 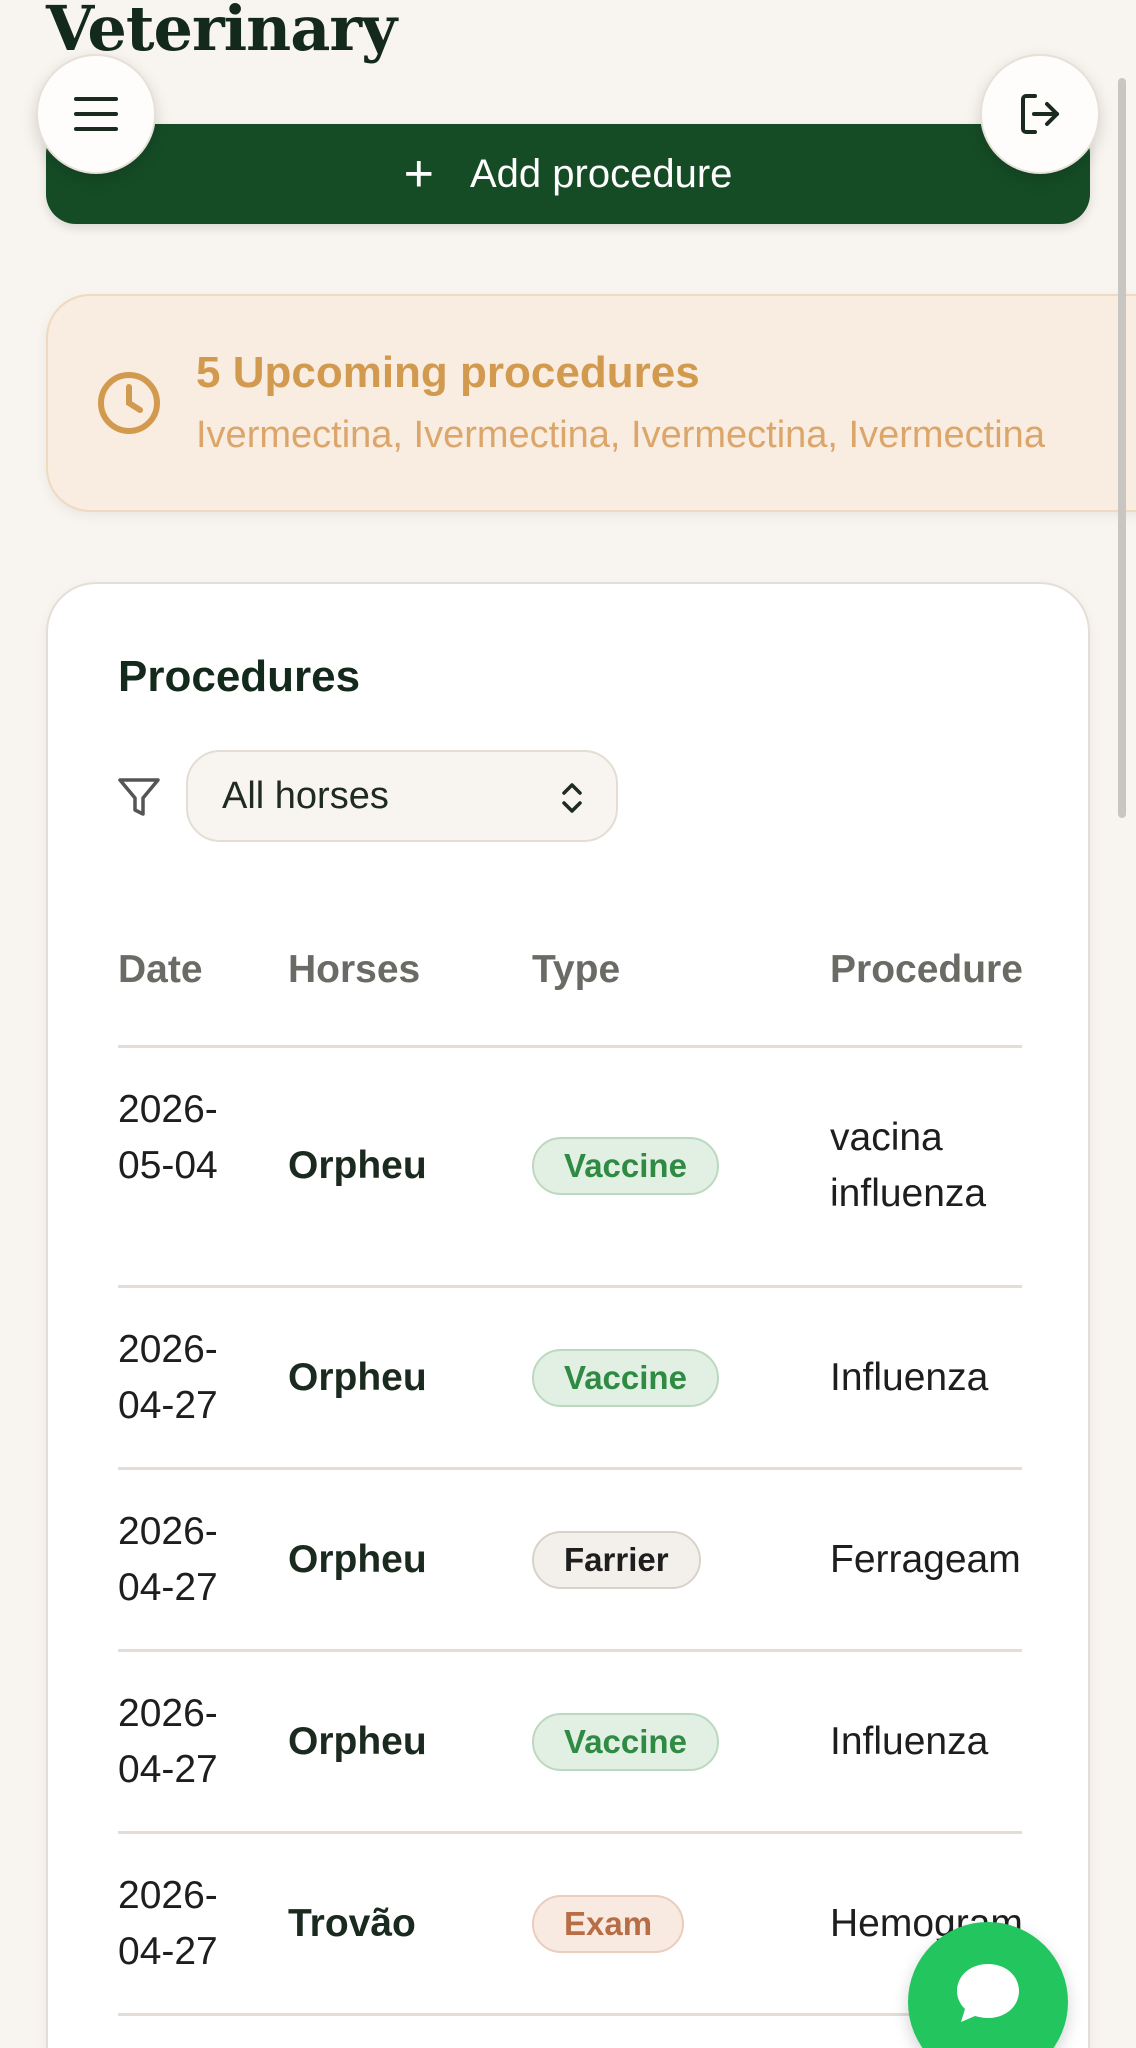 I want to click on column-header-date: Date, so click(x=160, y=970).